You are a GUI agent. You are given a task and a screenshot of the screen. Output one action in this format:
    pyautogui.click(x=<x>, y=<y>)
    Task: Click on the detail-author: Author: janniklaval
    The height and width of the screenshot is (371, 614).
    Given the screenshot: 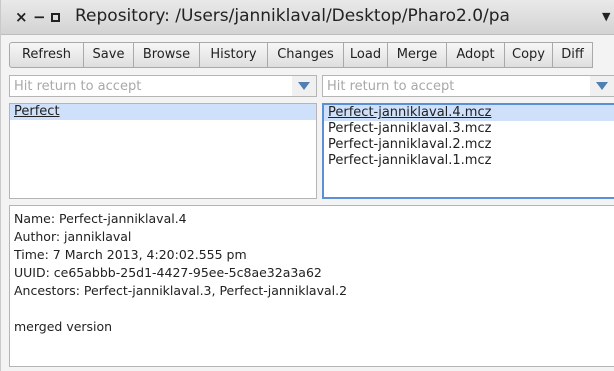 What is the action you would take?
    pyautogui.click(x=73, y=236)
    